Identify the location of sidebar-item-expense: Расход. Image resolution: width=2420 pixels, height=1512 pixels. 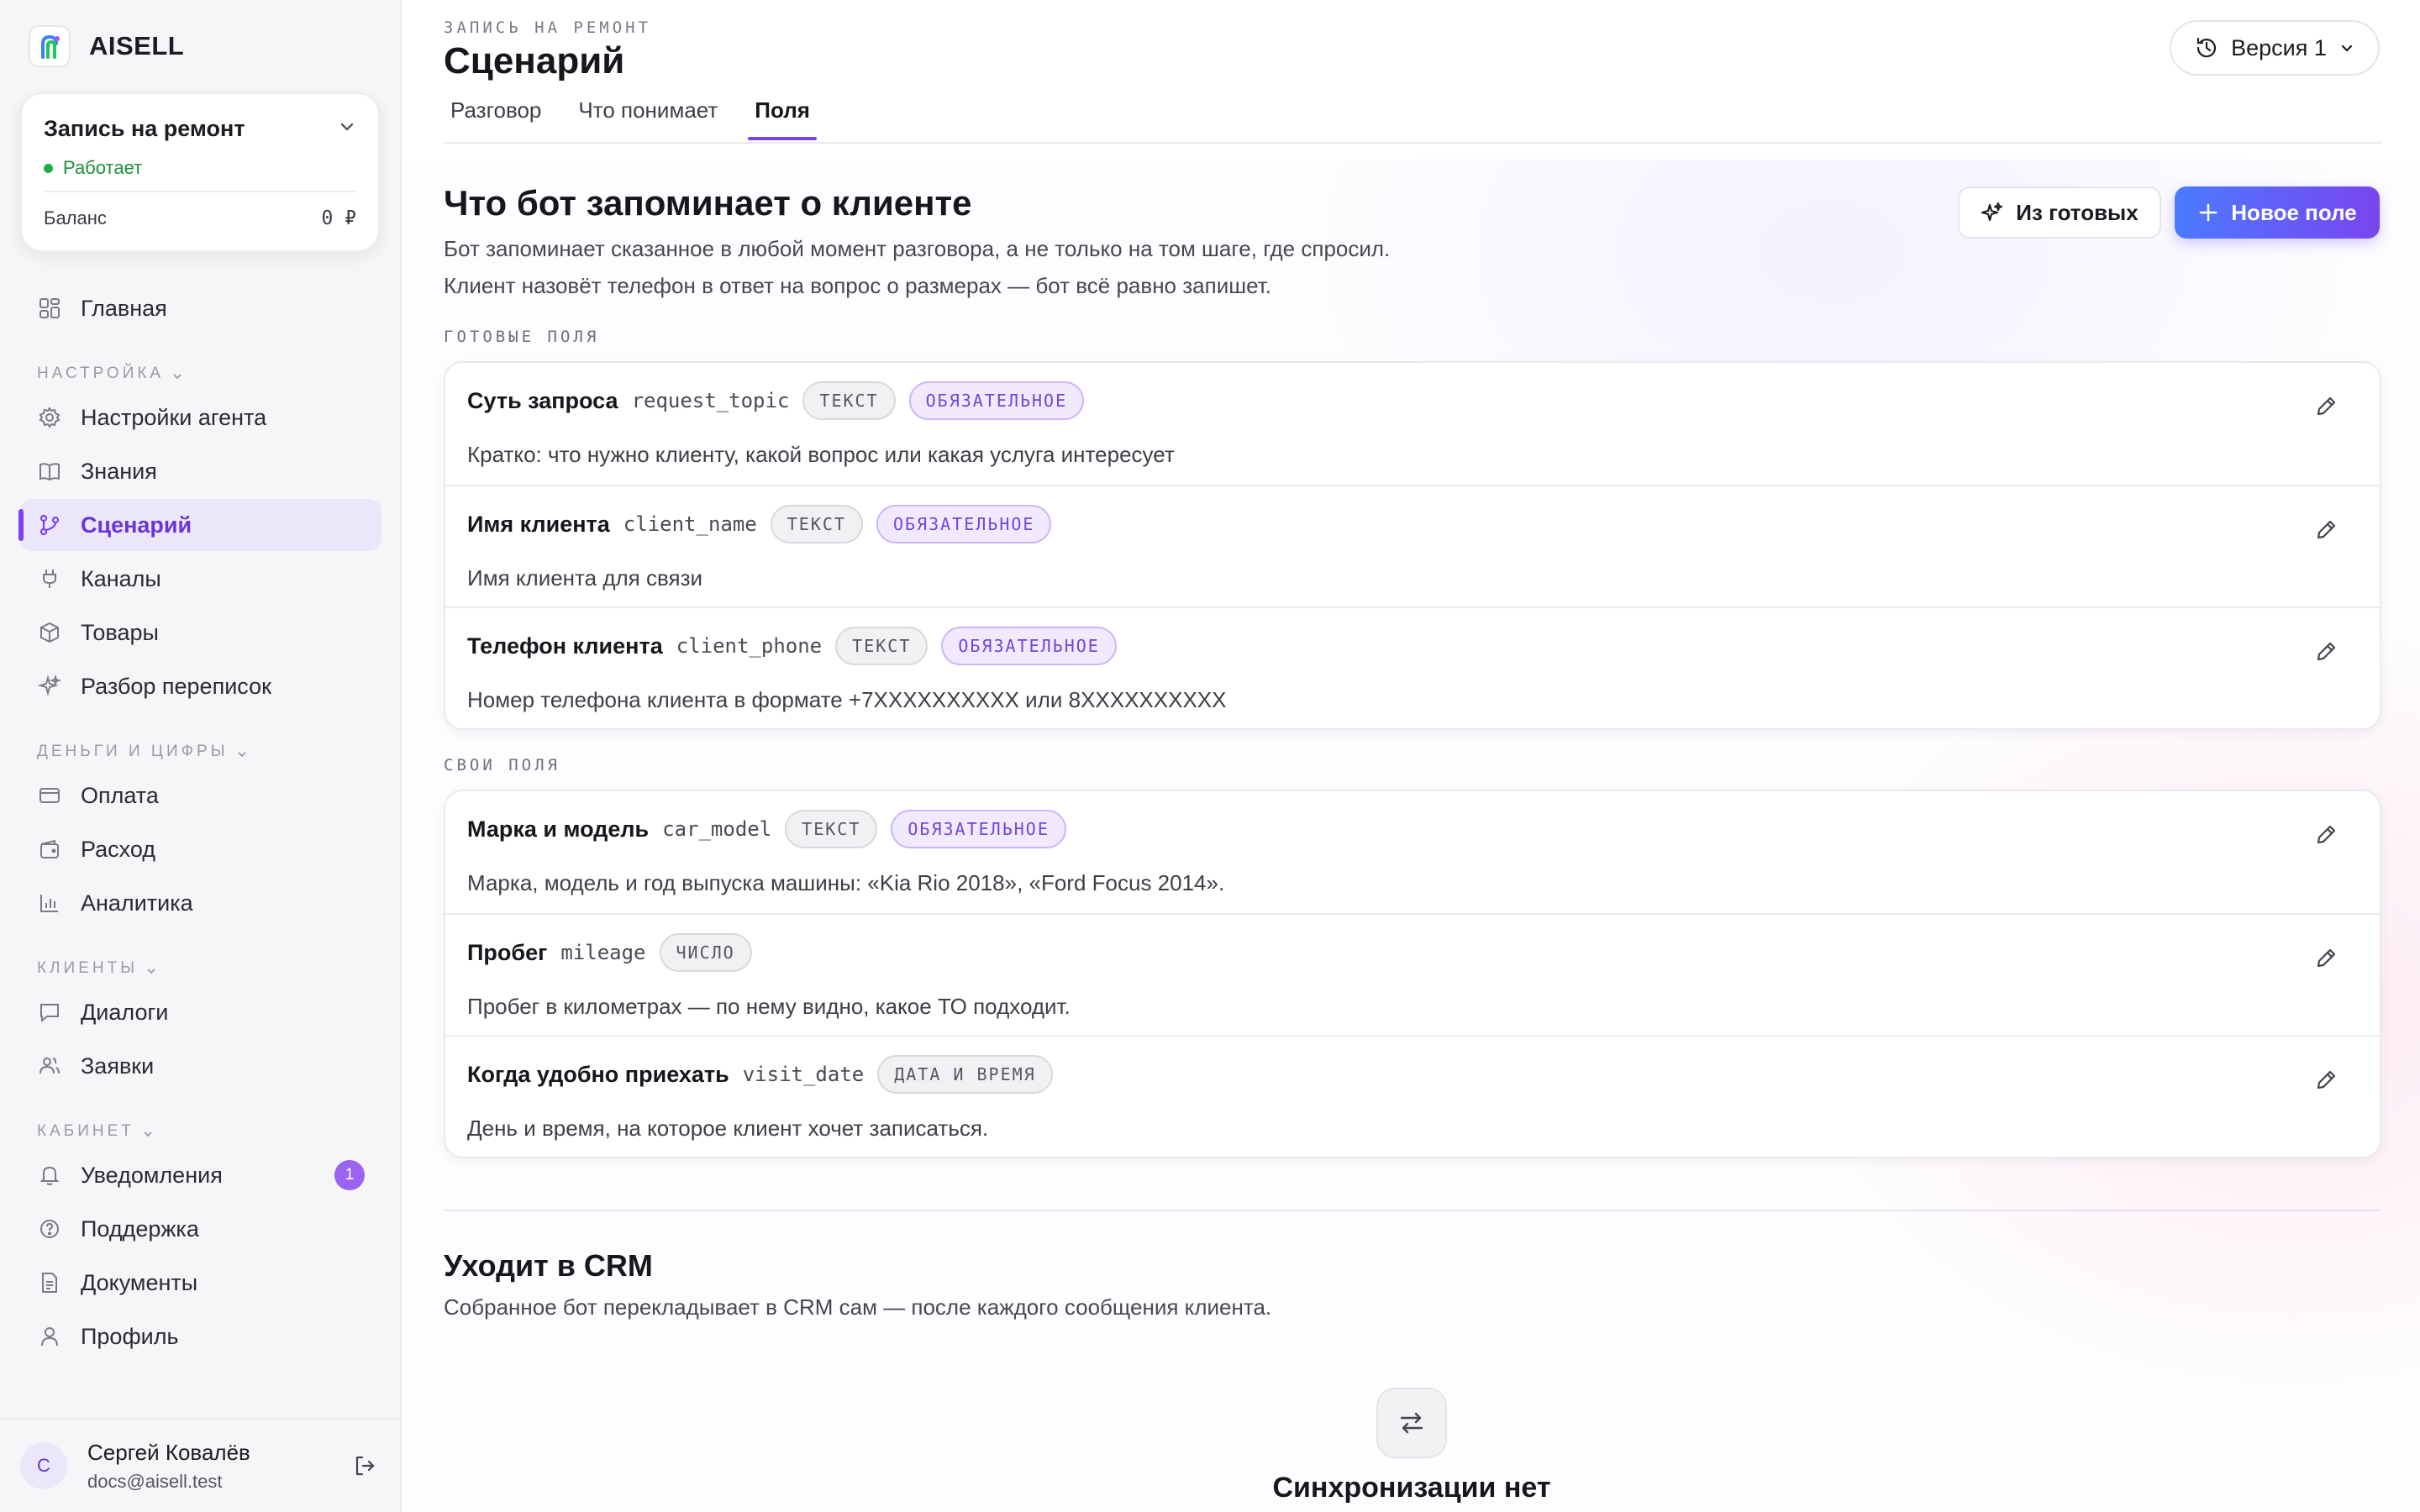
(200, 849).